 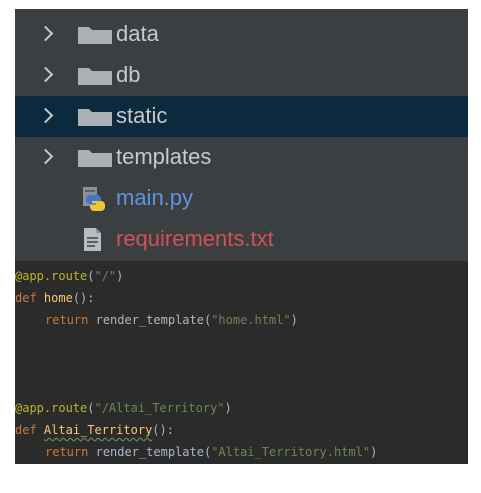 What do you see at coordinates (241, 75) in the screenshot?
I see `tree-item-db: db` at bounding box center [241, 75].